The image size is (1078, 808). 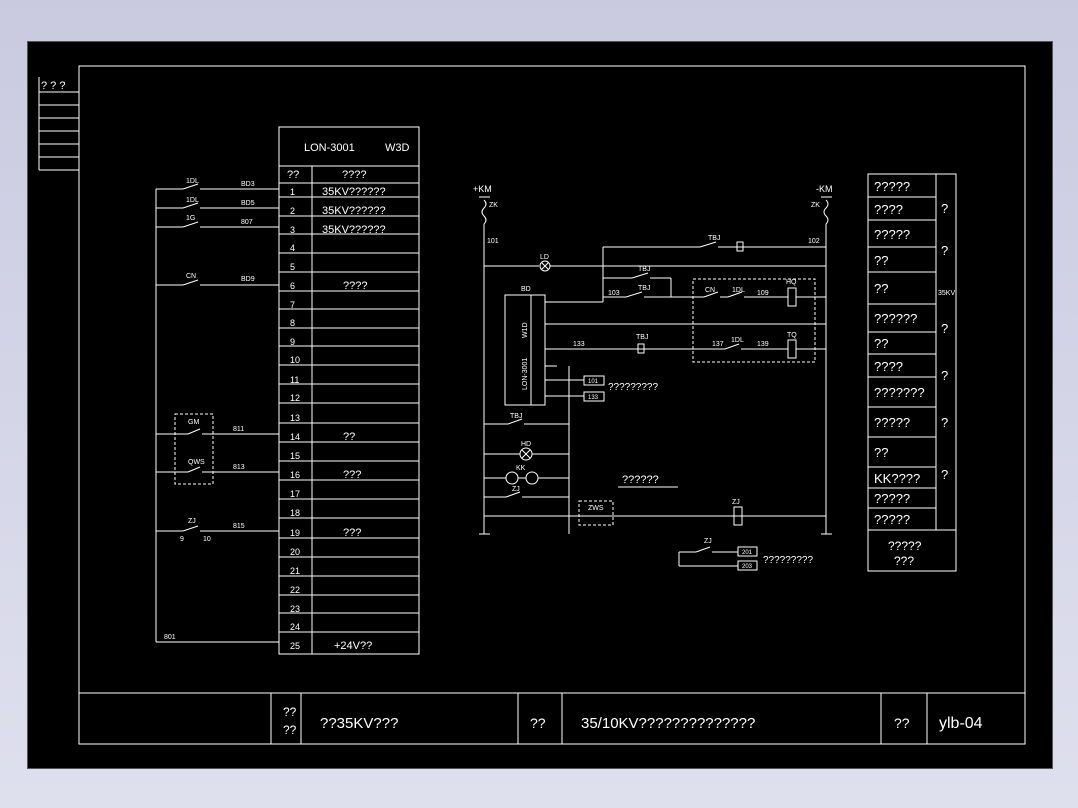 I want to click on terminal-row-number: 14, so click(x=295, y=437).